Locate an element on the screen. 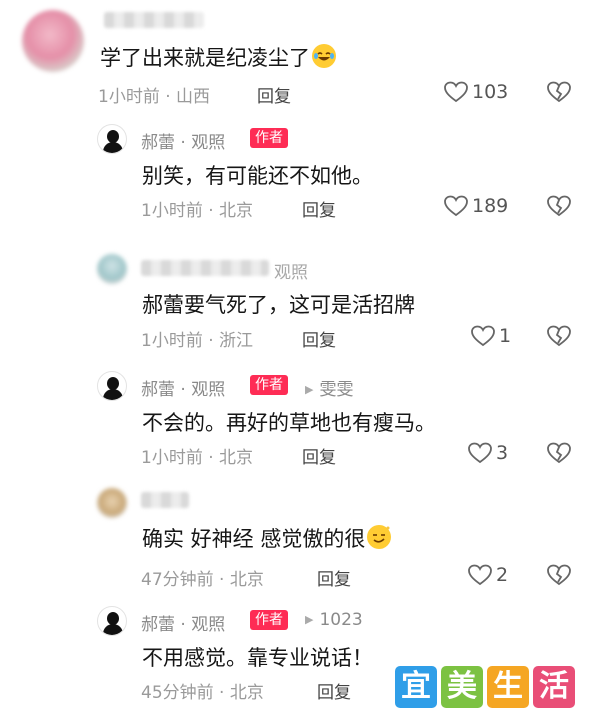 Image resolution: width=600 pixels, height=723 pixels. comment-text: 别笑，有可能还不如他。 is located at coordinates (257, 176).